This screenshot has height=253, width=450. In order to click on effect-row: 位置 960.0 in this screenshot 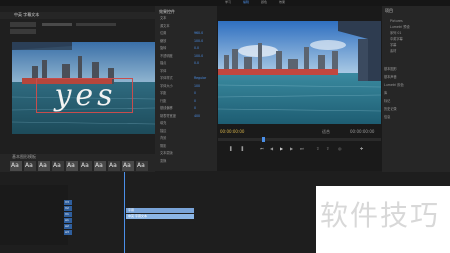, I will do `click(187, 34)`.